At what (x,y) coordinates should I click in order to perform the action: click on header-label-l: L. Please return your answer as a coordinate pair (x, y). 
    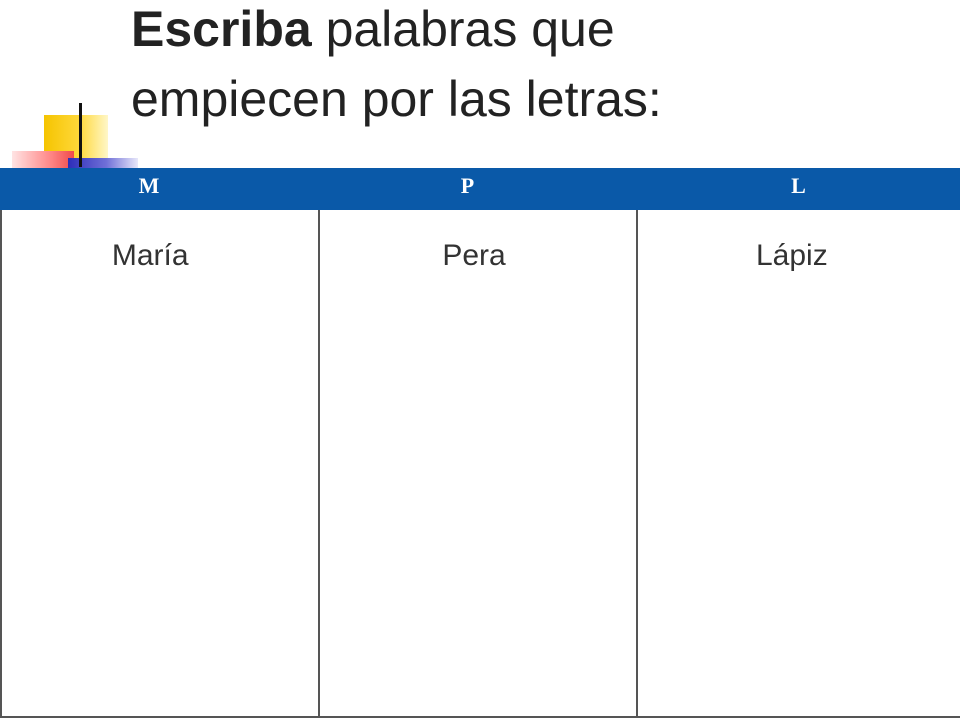
    Looking at the image, I should click on (798, 185).